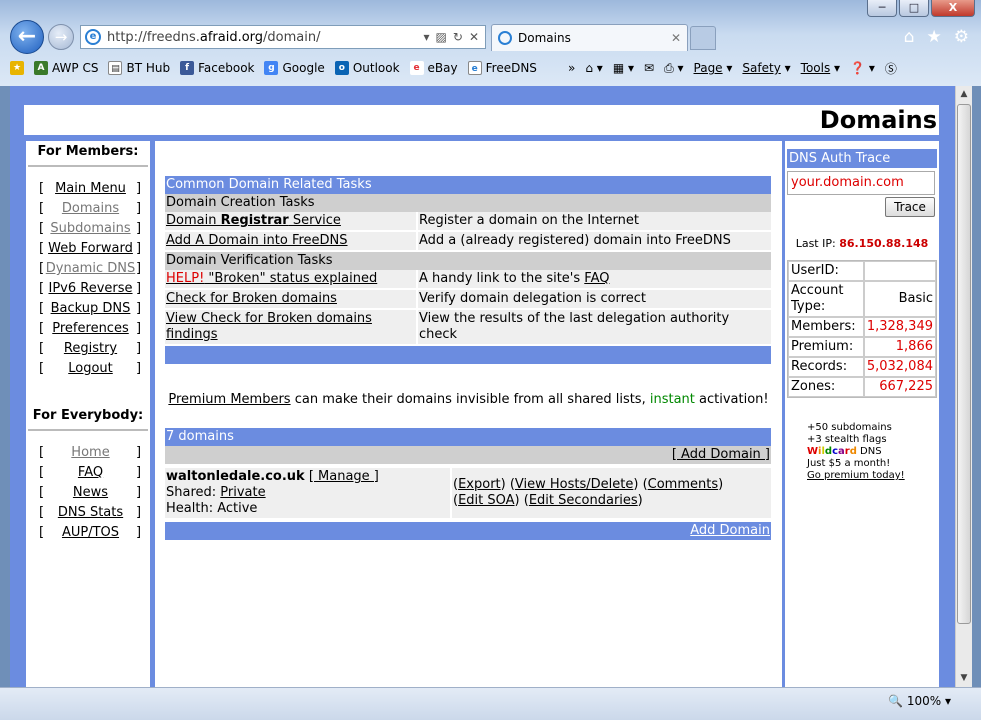  What do you see at coordinates (251, 298) in the screenshot?
I see `check-broken-link: Check for Broken domains` at bounding box center [251, 298].